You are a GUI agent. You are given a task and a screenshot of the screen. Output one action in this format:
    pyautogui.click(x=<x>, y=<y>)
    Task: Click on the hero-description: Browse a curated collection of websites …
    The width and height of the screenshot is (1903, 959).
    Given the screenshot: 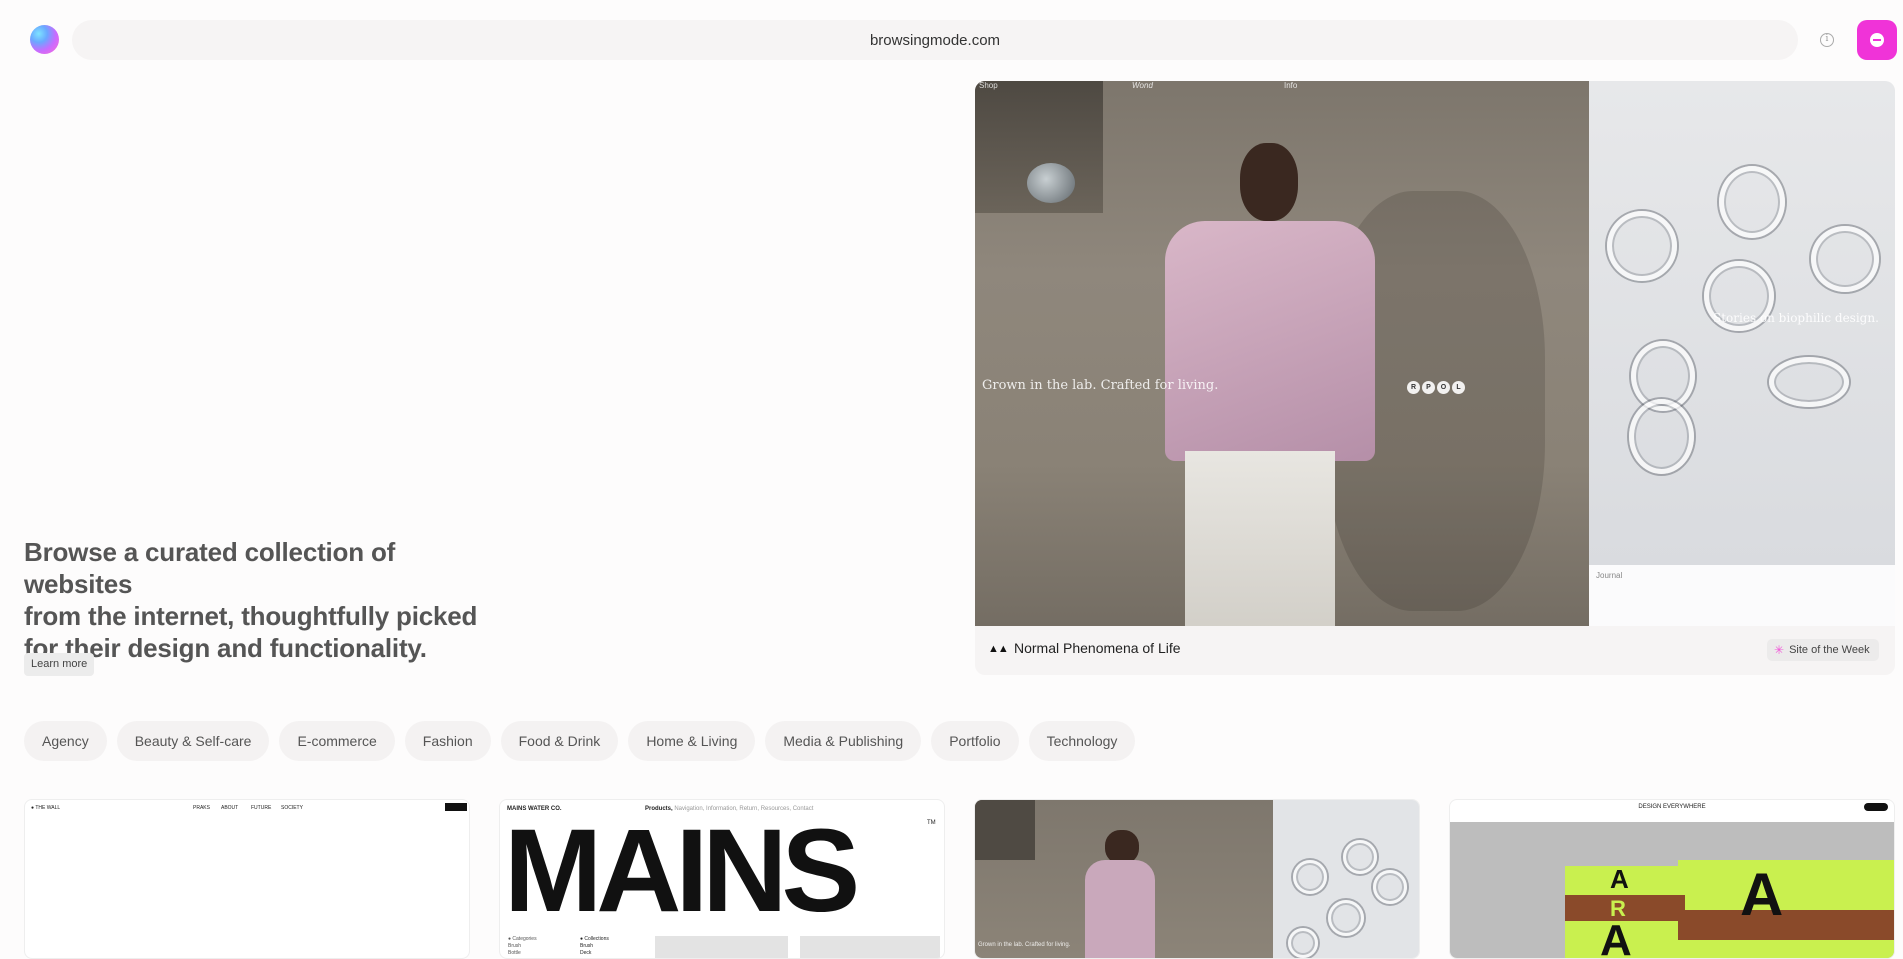 What is the action you would take?
    pyautogui.click(x=259, y=600)
    